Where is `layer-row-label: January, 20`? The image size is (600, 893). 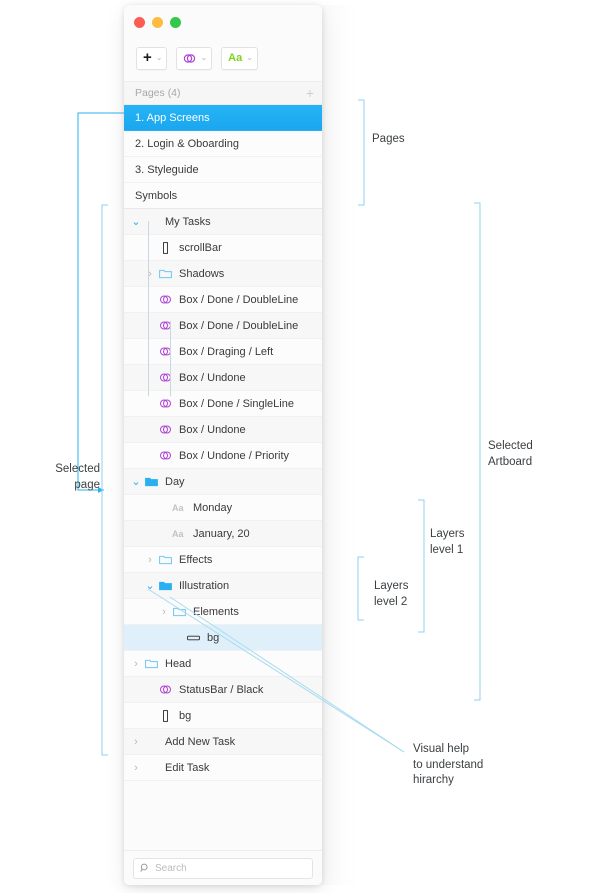 layer-row-label: January, 20 is located at coordinates (221, 533).